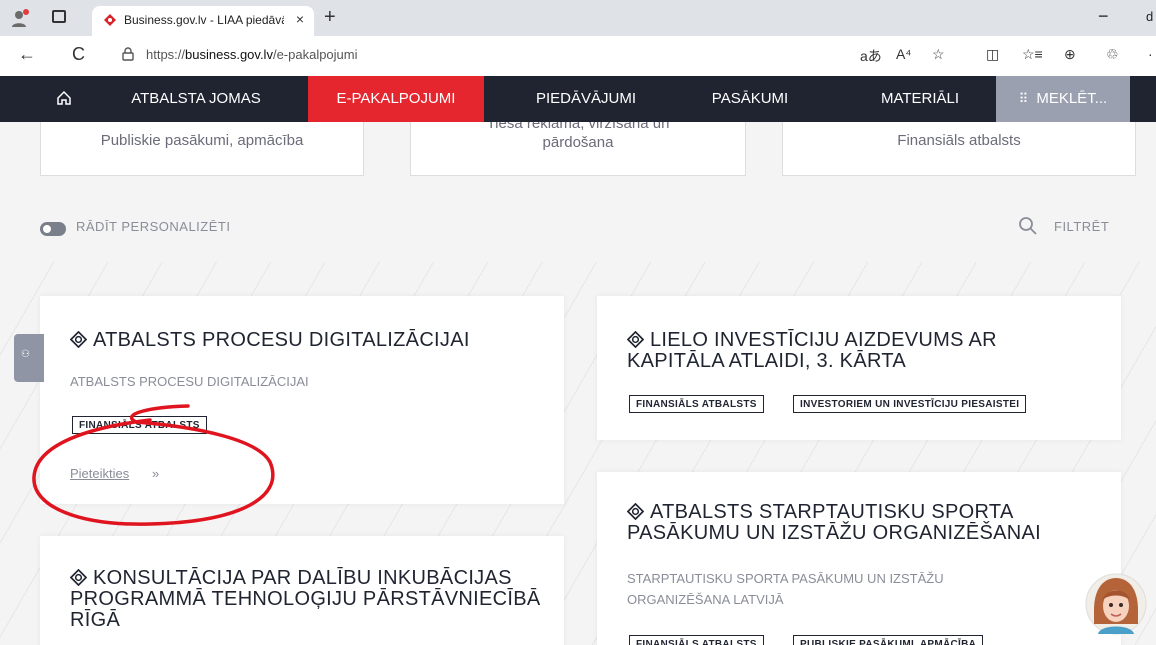 This screenshot has height=645, width=1156. Describe the element at coordinates (910, 404) in the screenshot. I see `tag-investors: INVESTORIEM UN INVESTĪCIJU PIESAISTEI` at that location.